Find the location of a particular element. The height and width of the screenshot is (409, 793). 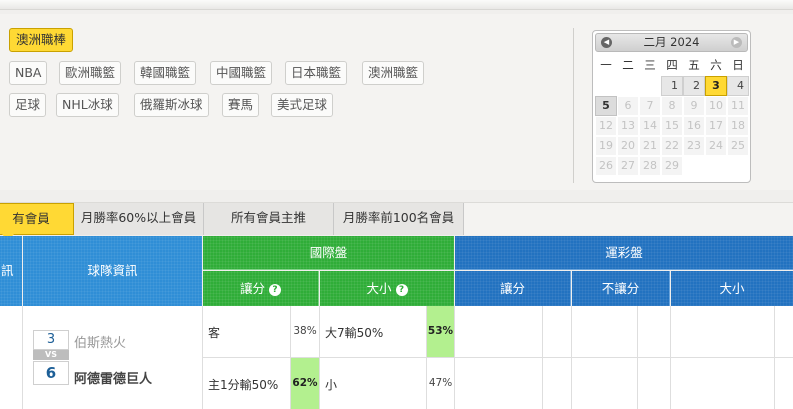

weekday-label: 一 is located at coordinates (606, 65).